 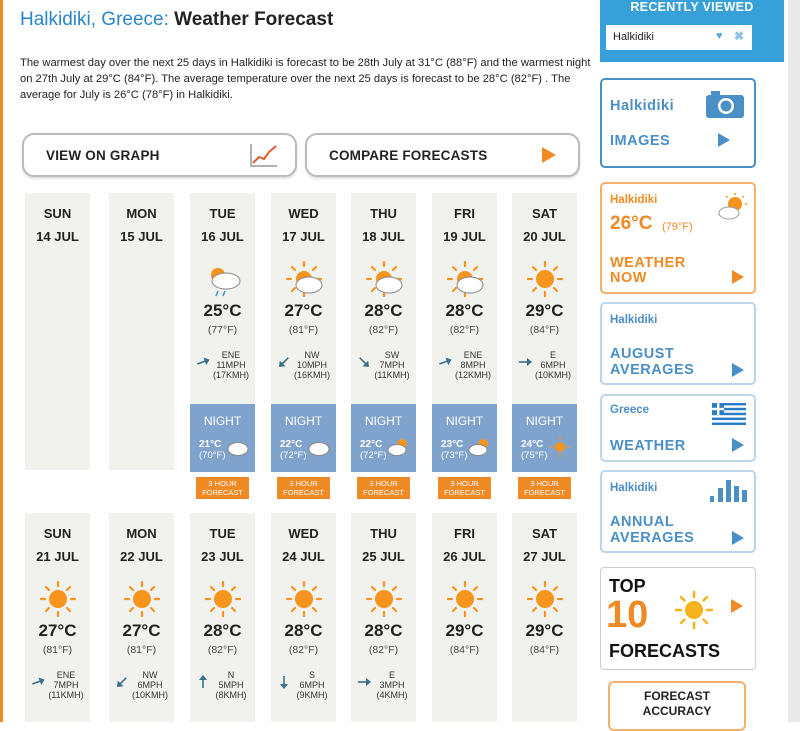 What do you see at coordinates (544, 236) in the screenshot?
I see `day-date: 20 JUL` at bounding box center [544, 236].